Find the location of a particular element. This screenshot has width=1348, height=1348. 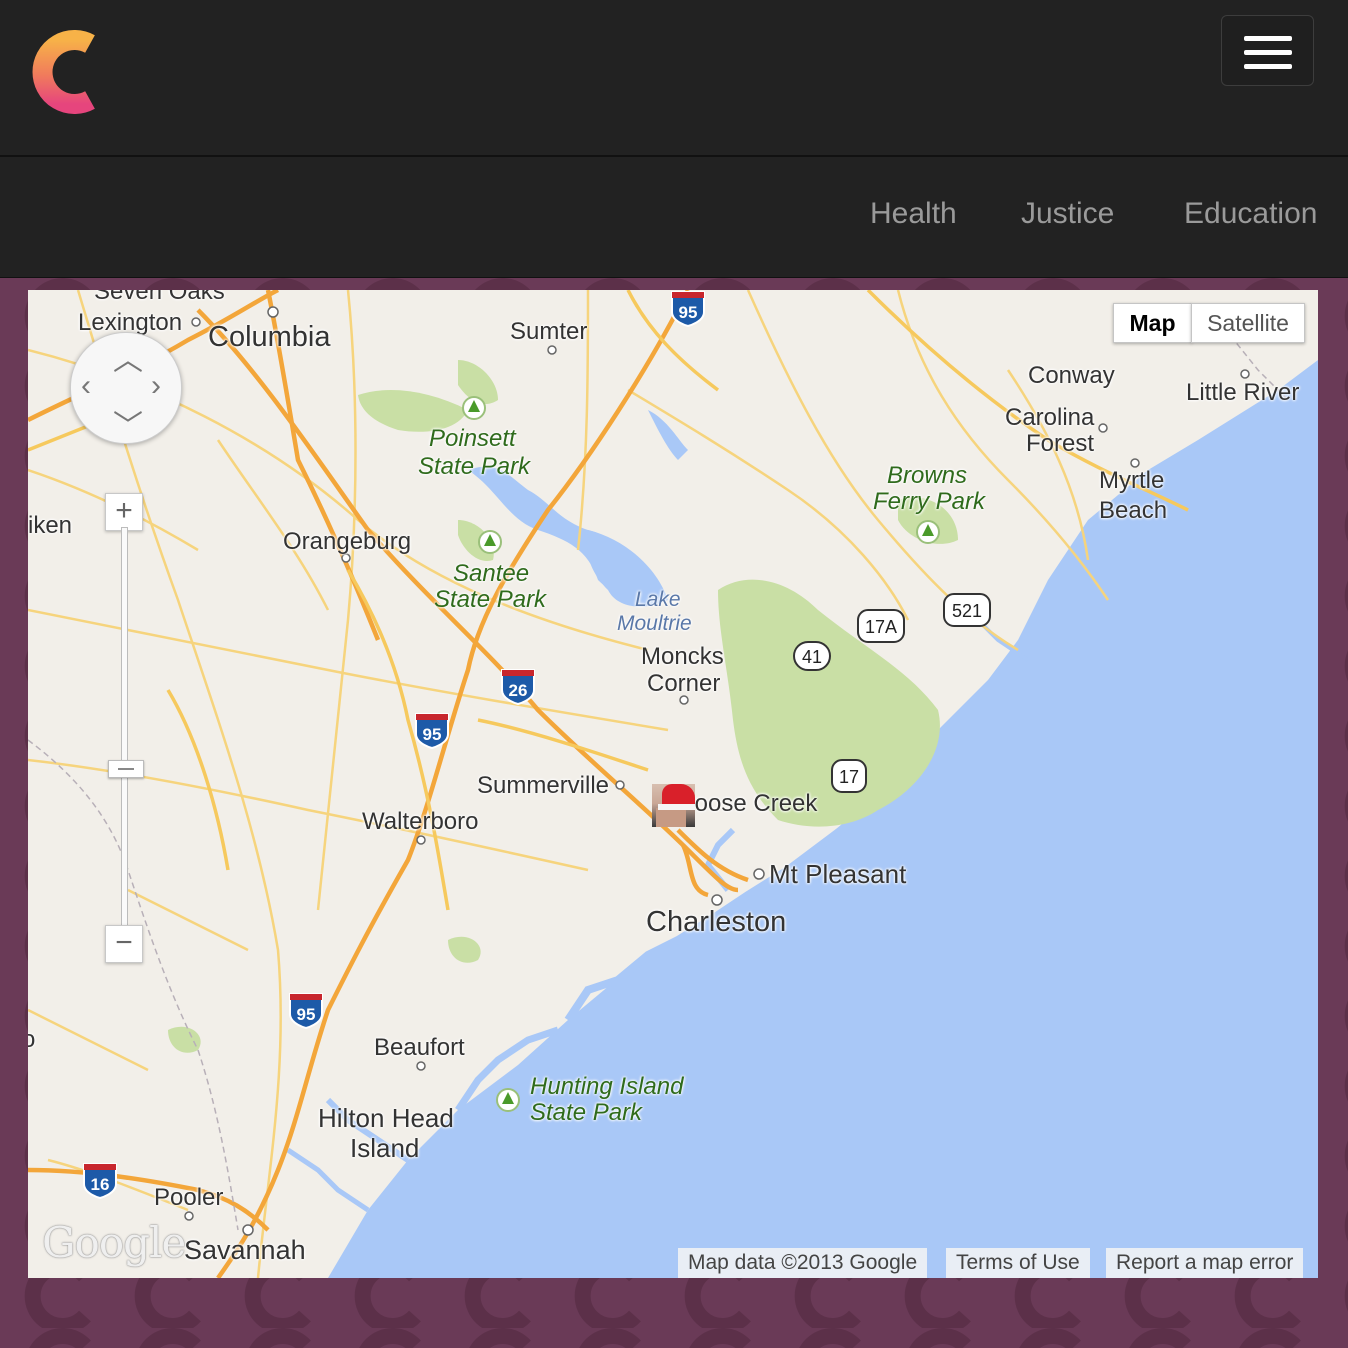

label-poinsett-state-park: State Park is located at coordinates (474, 466).